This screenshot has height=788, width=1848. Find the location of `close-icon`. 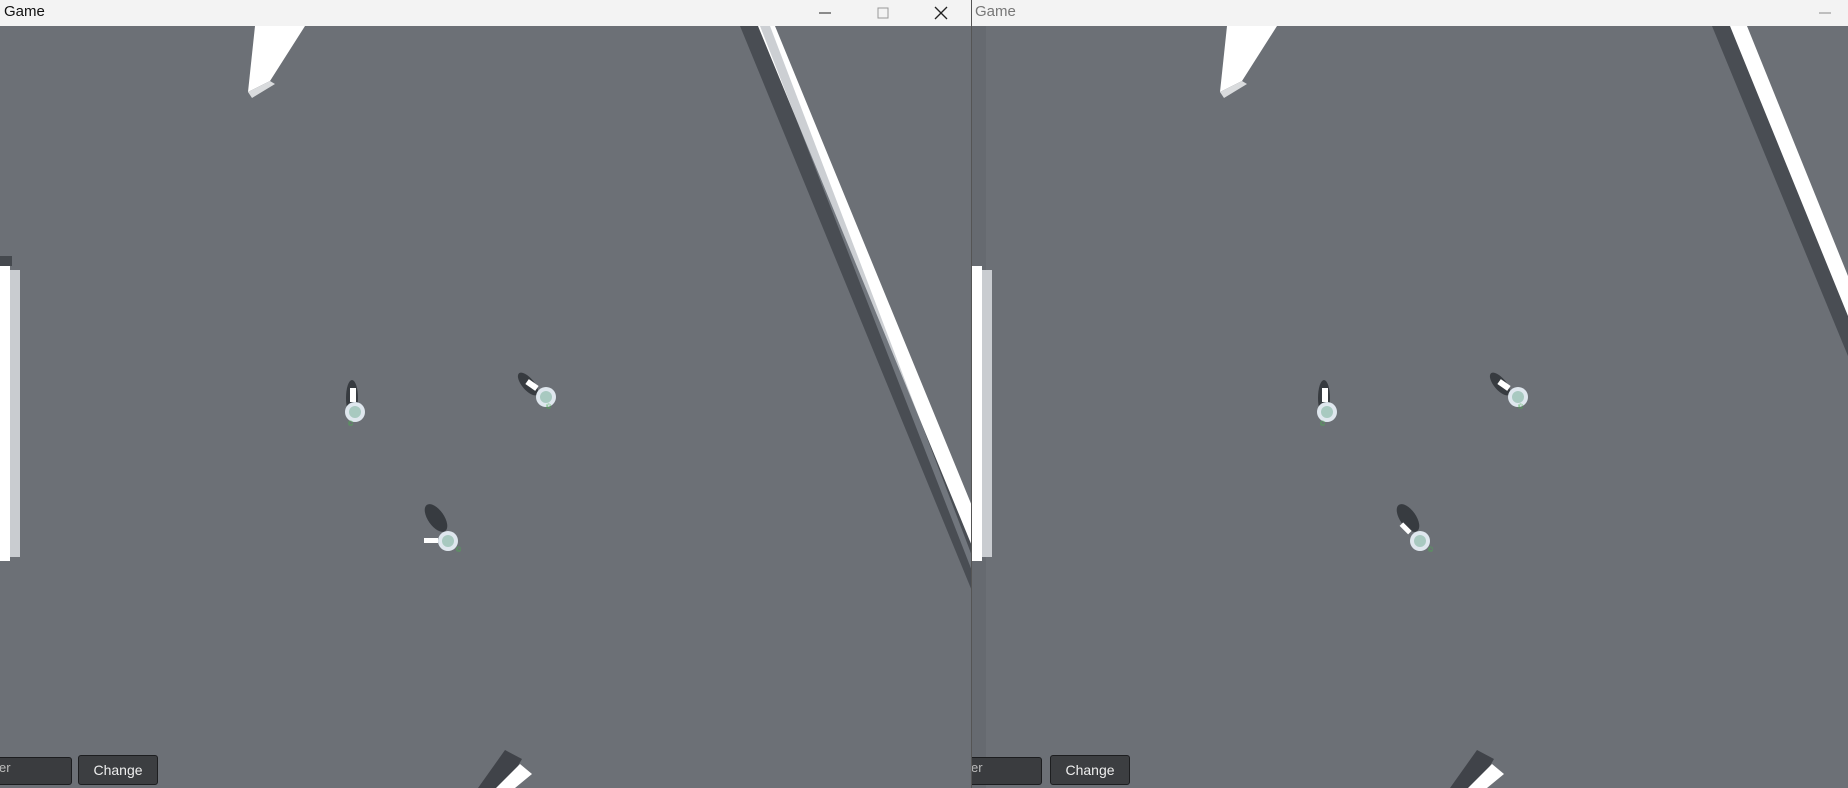

close-icon is located at coordinates (941, 13).